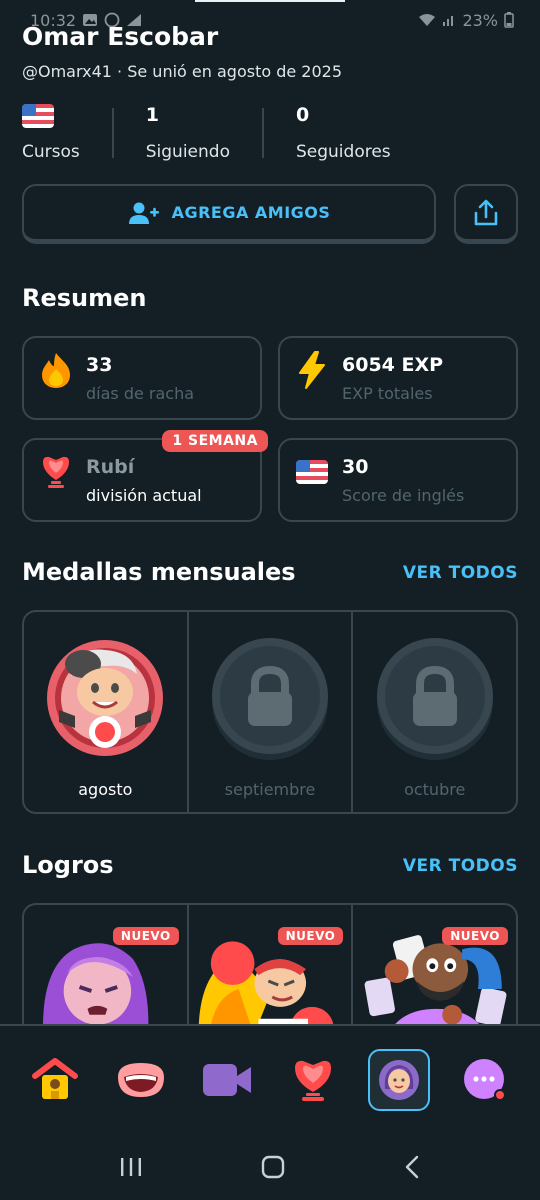 This screenshot has width=540, height=1200. I want to click on profile-stats: Cursos 1 Siguiendo 0 Seguidores, so click(272, 135).